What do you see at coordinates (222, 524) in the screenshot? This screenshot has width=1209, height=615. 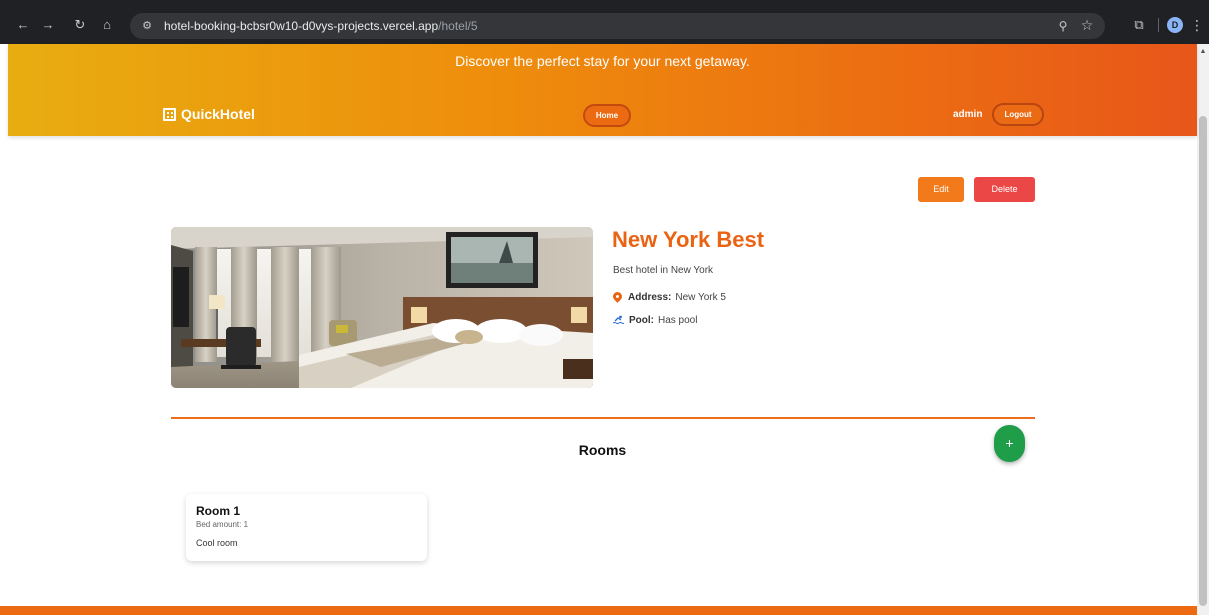 I see `room-bed-amount: Bed amount: 1` at bounding box center [222, 524].